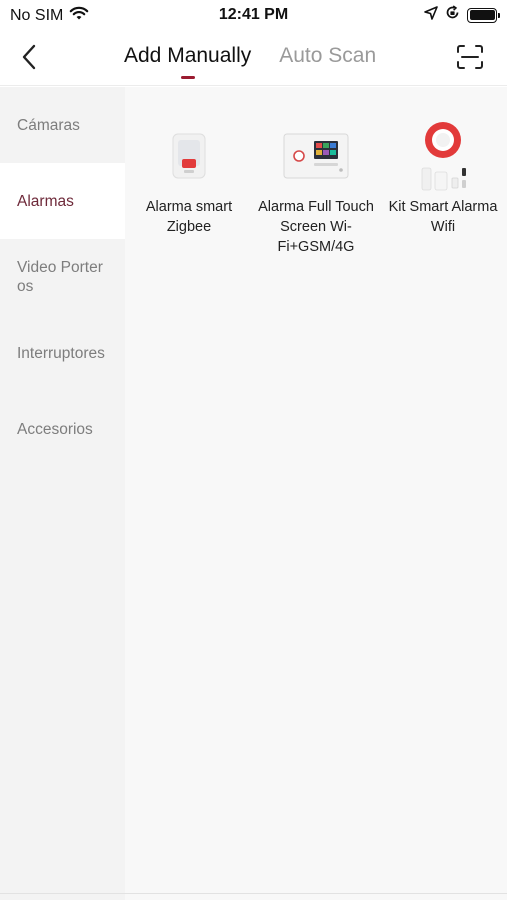 The height and width of the screenshot is (900, 507). I want to click on location-arrow-icon, so click(431, 15).